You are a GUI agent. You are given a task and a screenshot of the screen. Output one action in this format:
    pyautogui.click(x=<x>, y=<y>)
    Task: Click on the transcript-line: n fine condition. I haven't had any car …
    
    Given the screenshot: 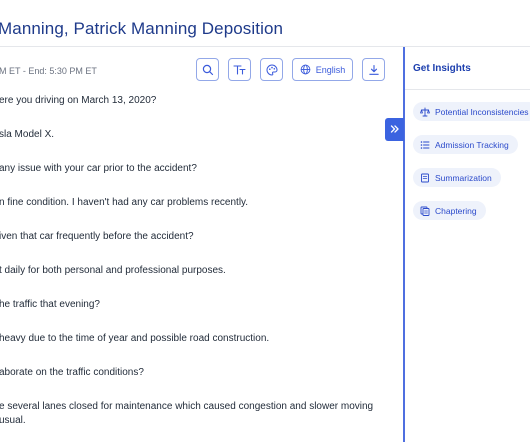 What is the action you would take?
    pyautogui.click(x=124, y=202)
    